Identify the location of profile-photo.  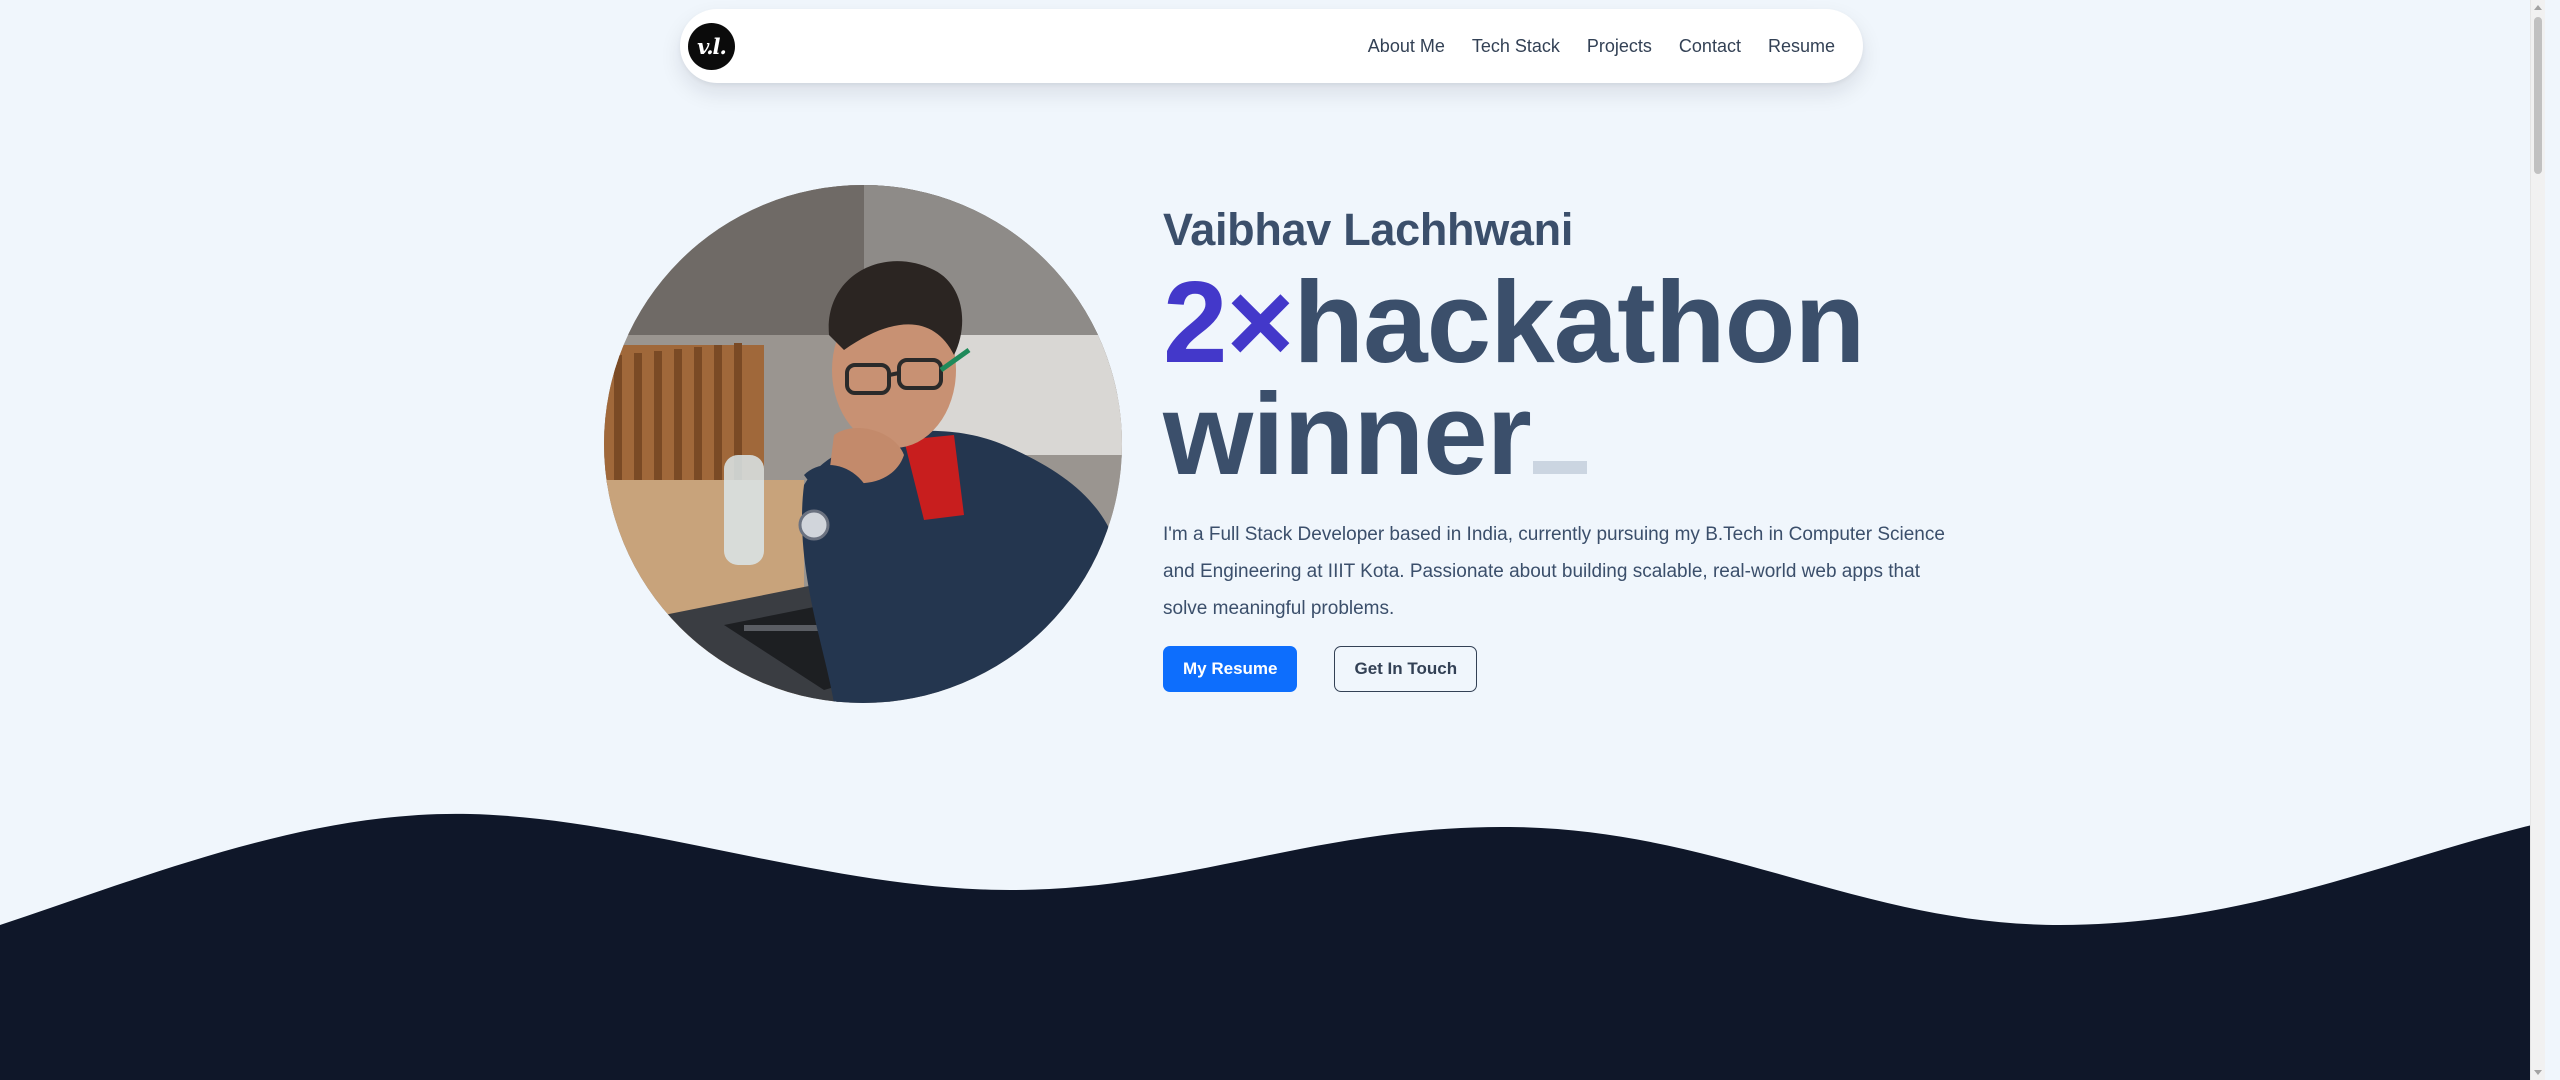
(863, 444).